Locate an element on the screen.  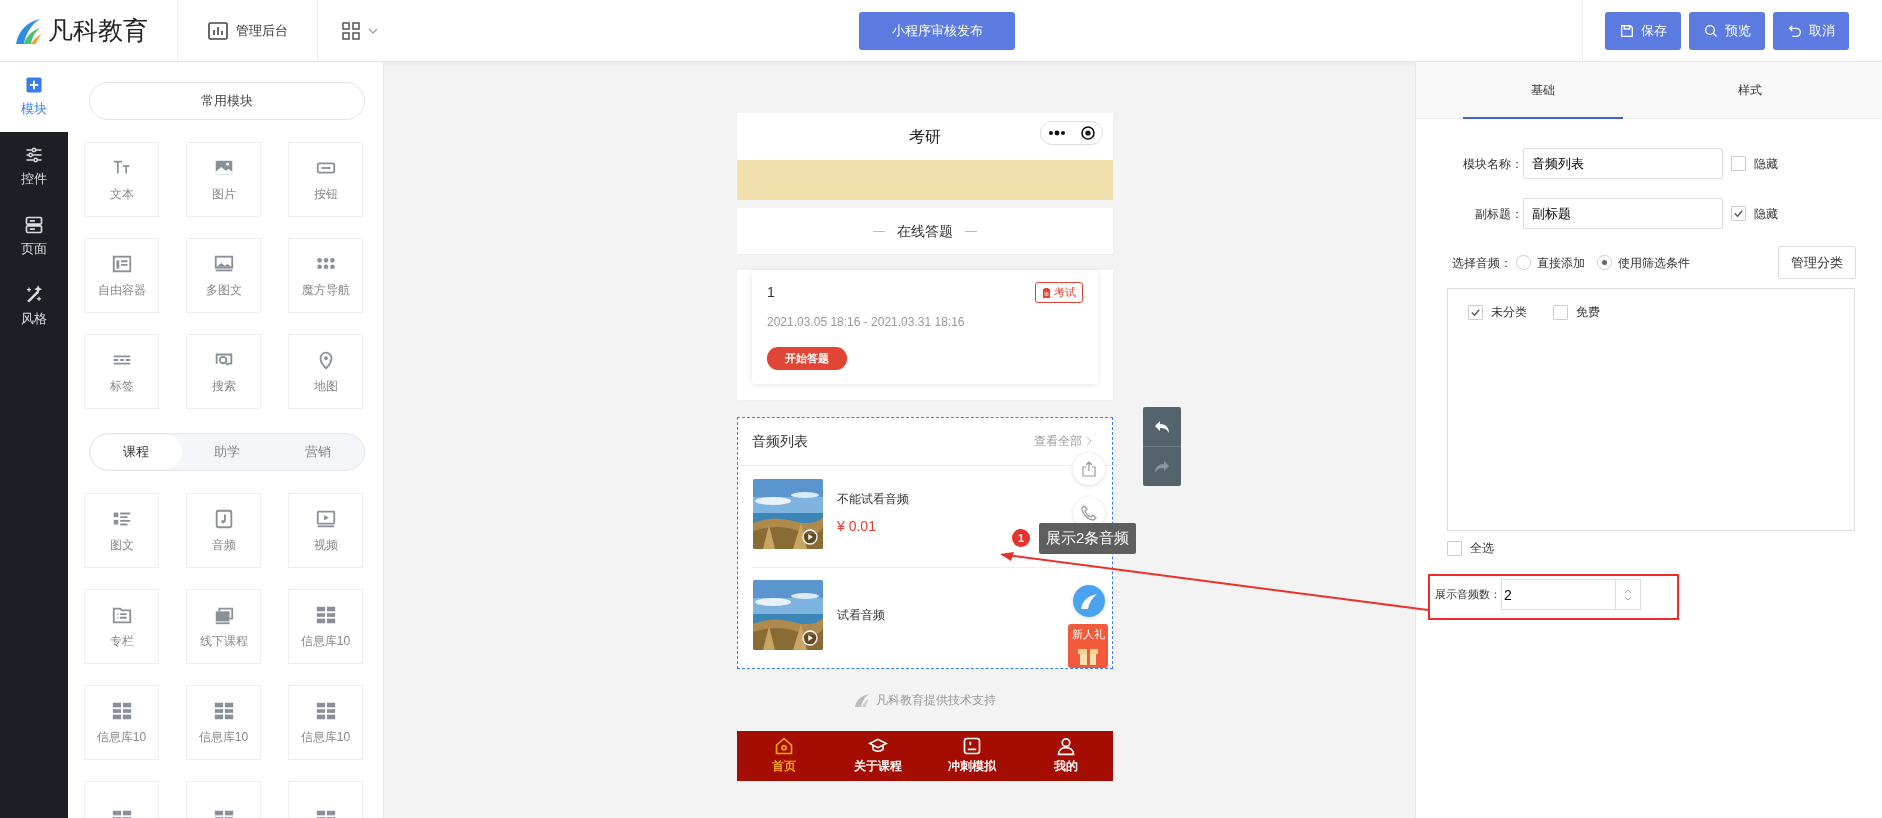
settings-tab: 样式 is located at coordinates (1750, 90).